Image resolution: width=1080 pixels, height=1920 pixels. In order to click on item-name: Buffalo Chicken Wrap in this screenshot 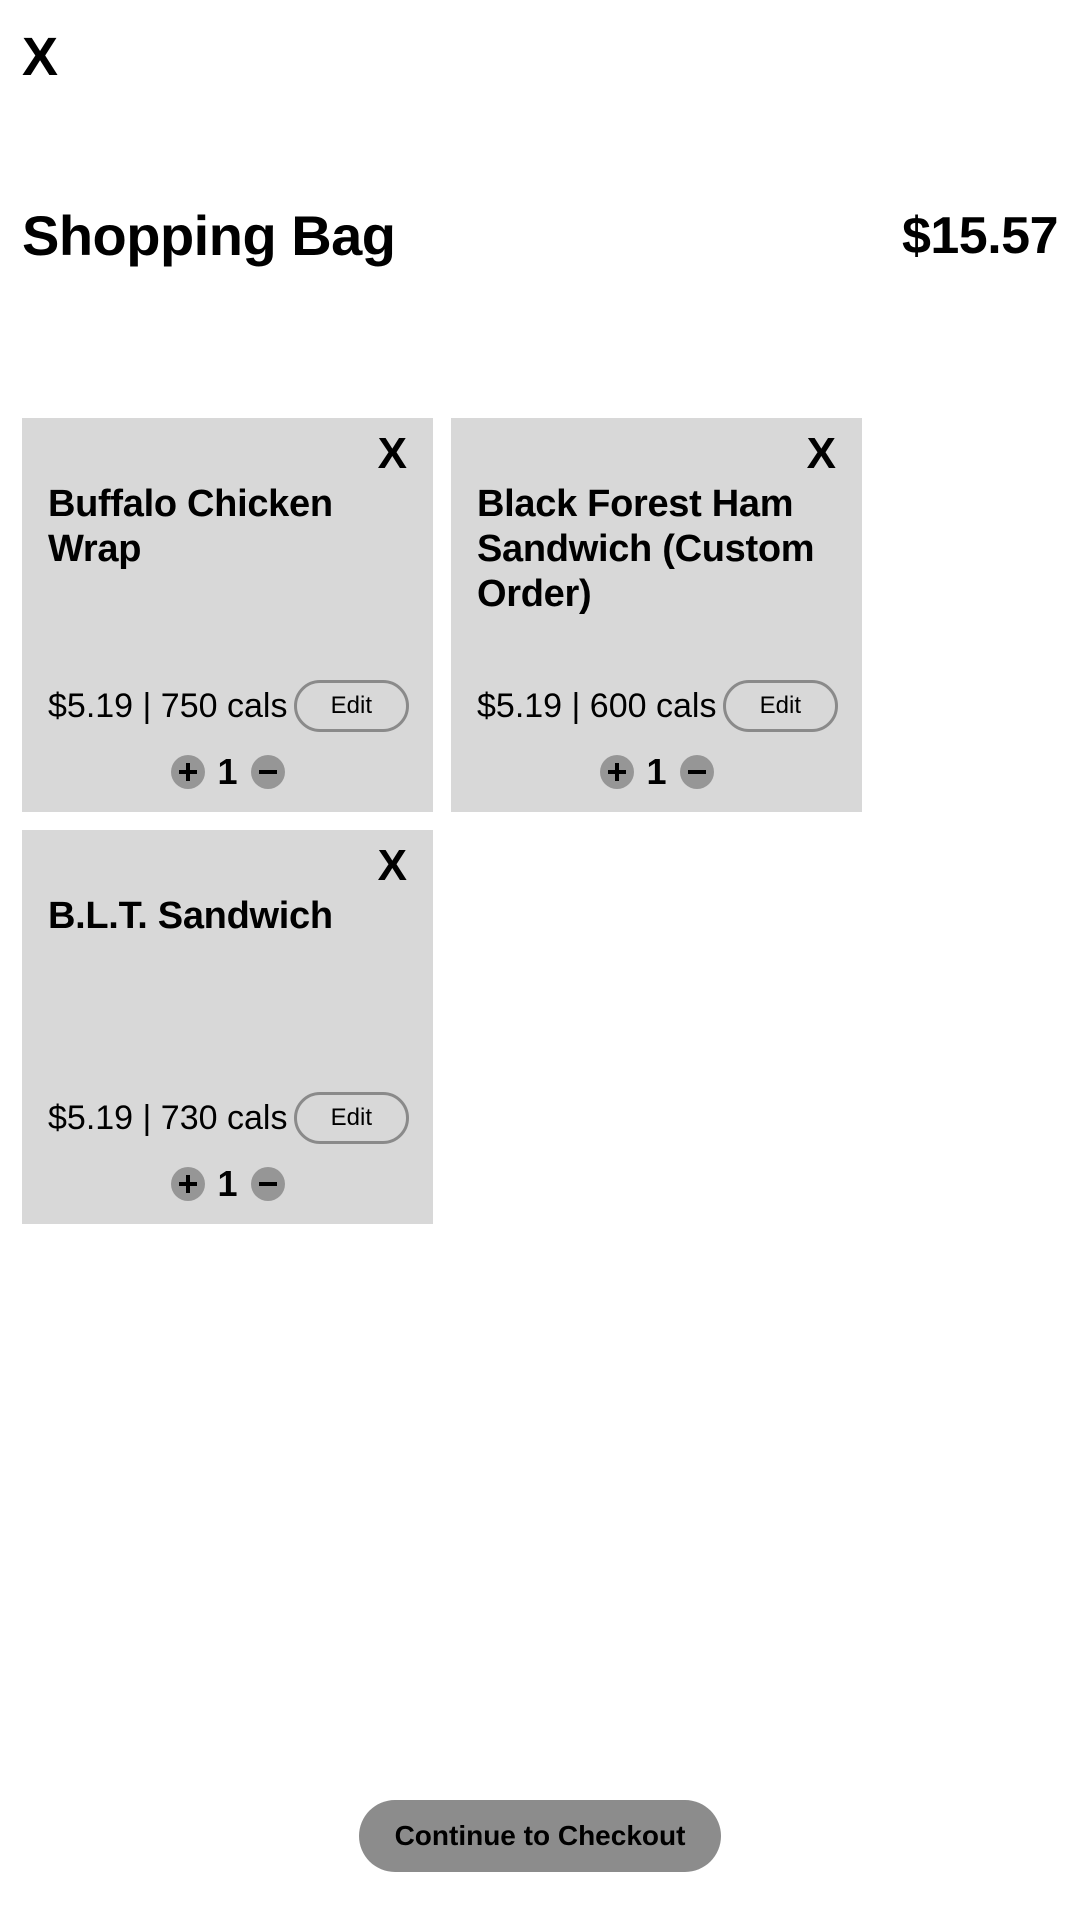, I will do `click(190, 526)`.